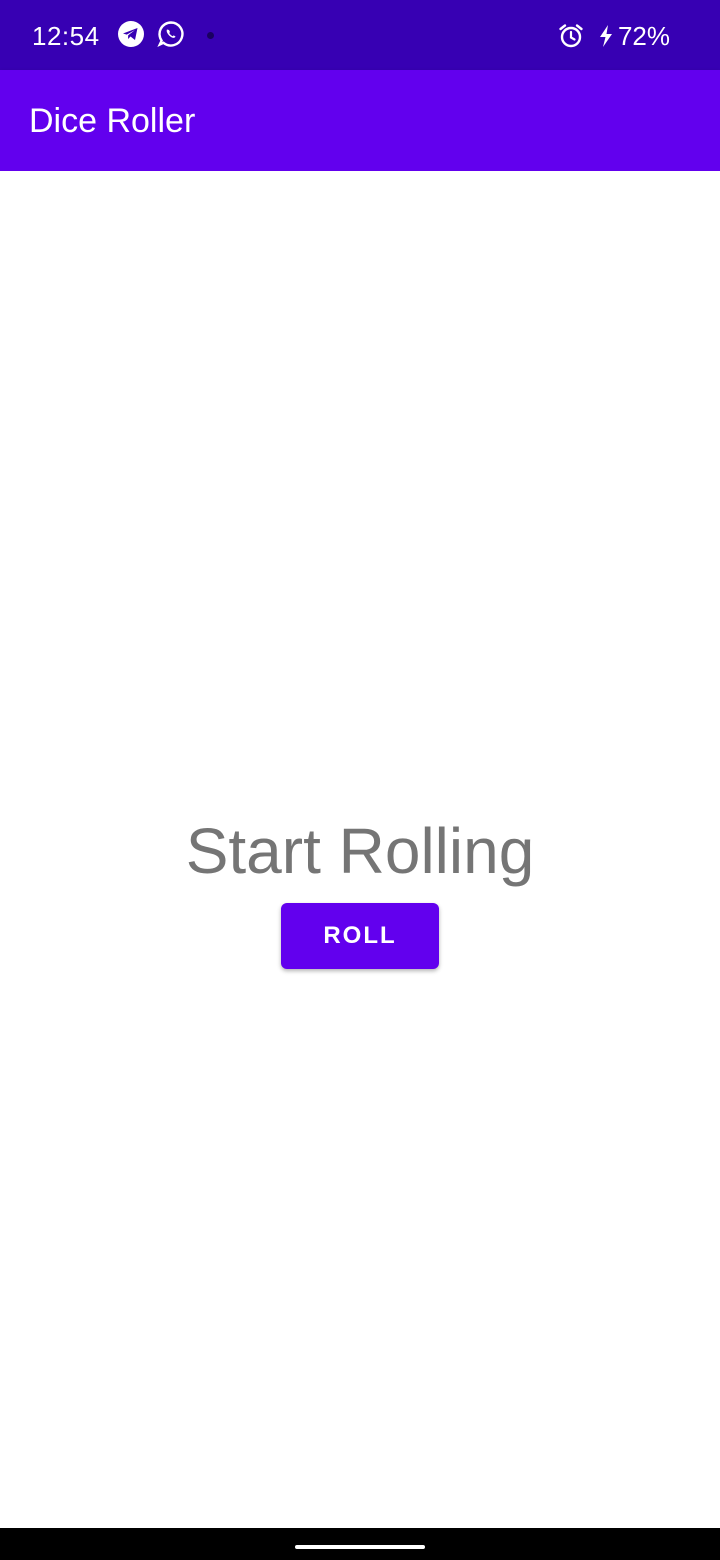  I want to click on status-time: 12:54, so click(66, 36).